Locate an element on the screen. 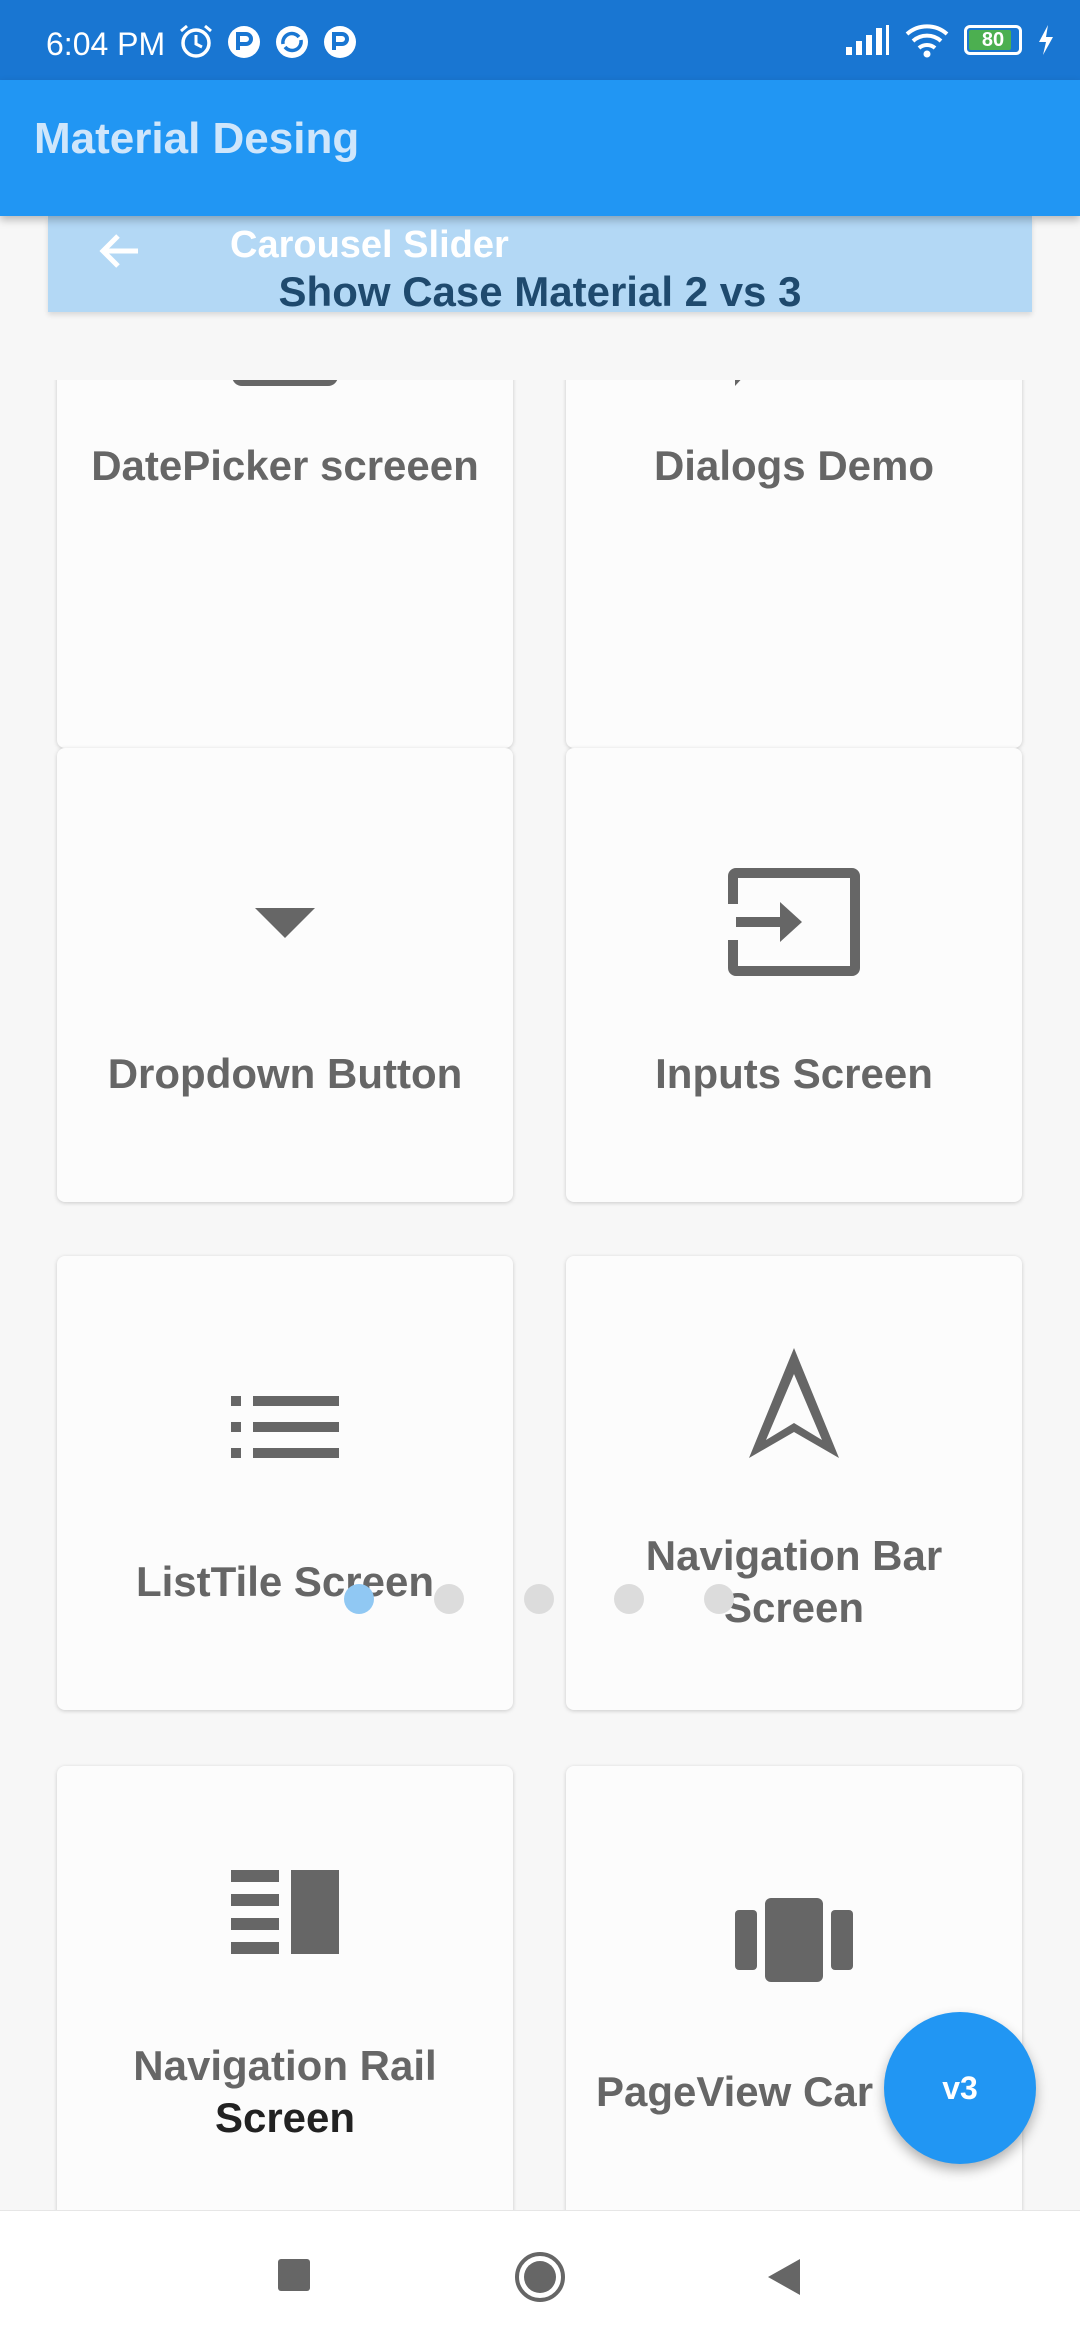  card-label-line: Navigation Rail is located at coordinates (285, 2065).